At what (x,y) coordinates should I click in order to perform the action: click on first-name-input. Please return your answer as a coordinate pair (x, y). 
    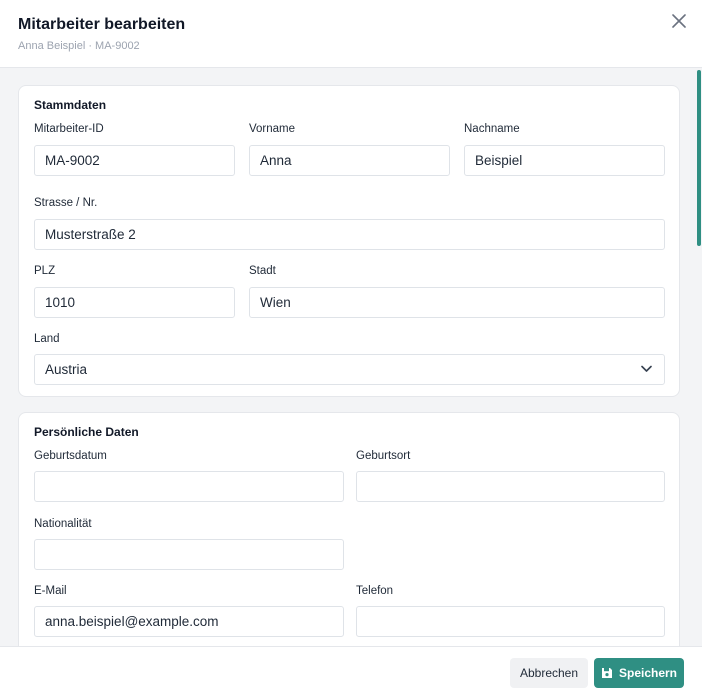
    Looking at the image, I should click on (349, 160).